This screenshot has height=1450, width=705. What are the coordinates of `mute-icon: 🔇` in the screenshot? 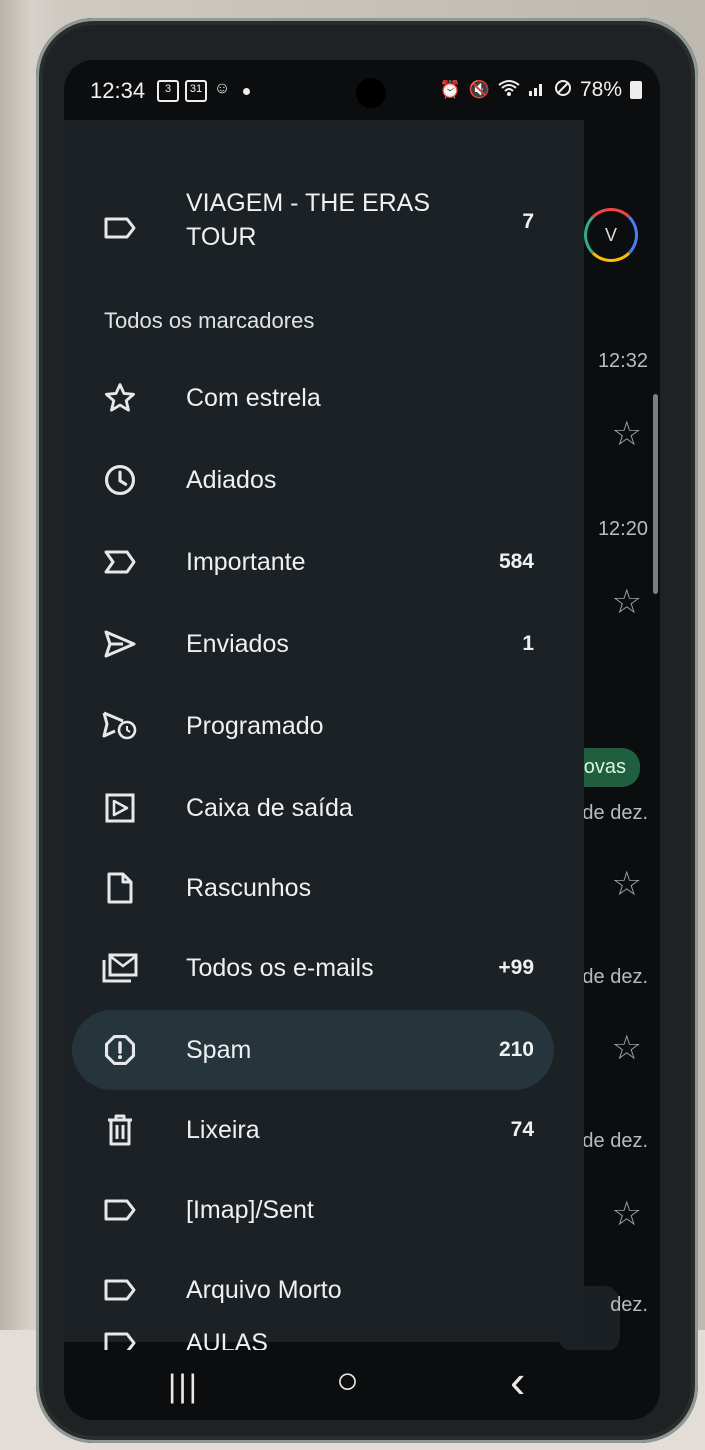 It's located at (479, 89).